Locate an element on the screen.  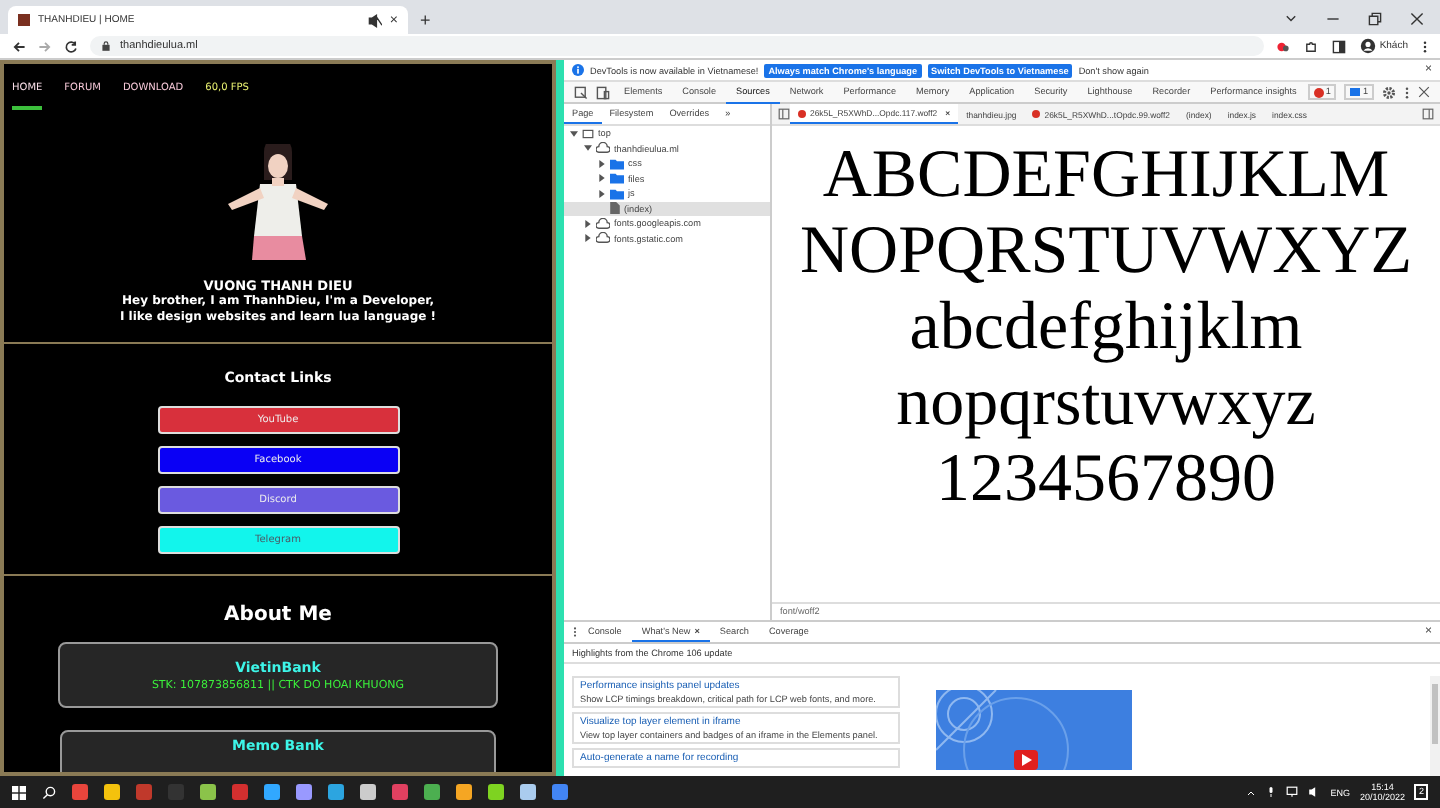
search-icon is located at coordinates (49, 792).